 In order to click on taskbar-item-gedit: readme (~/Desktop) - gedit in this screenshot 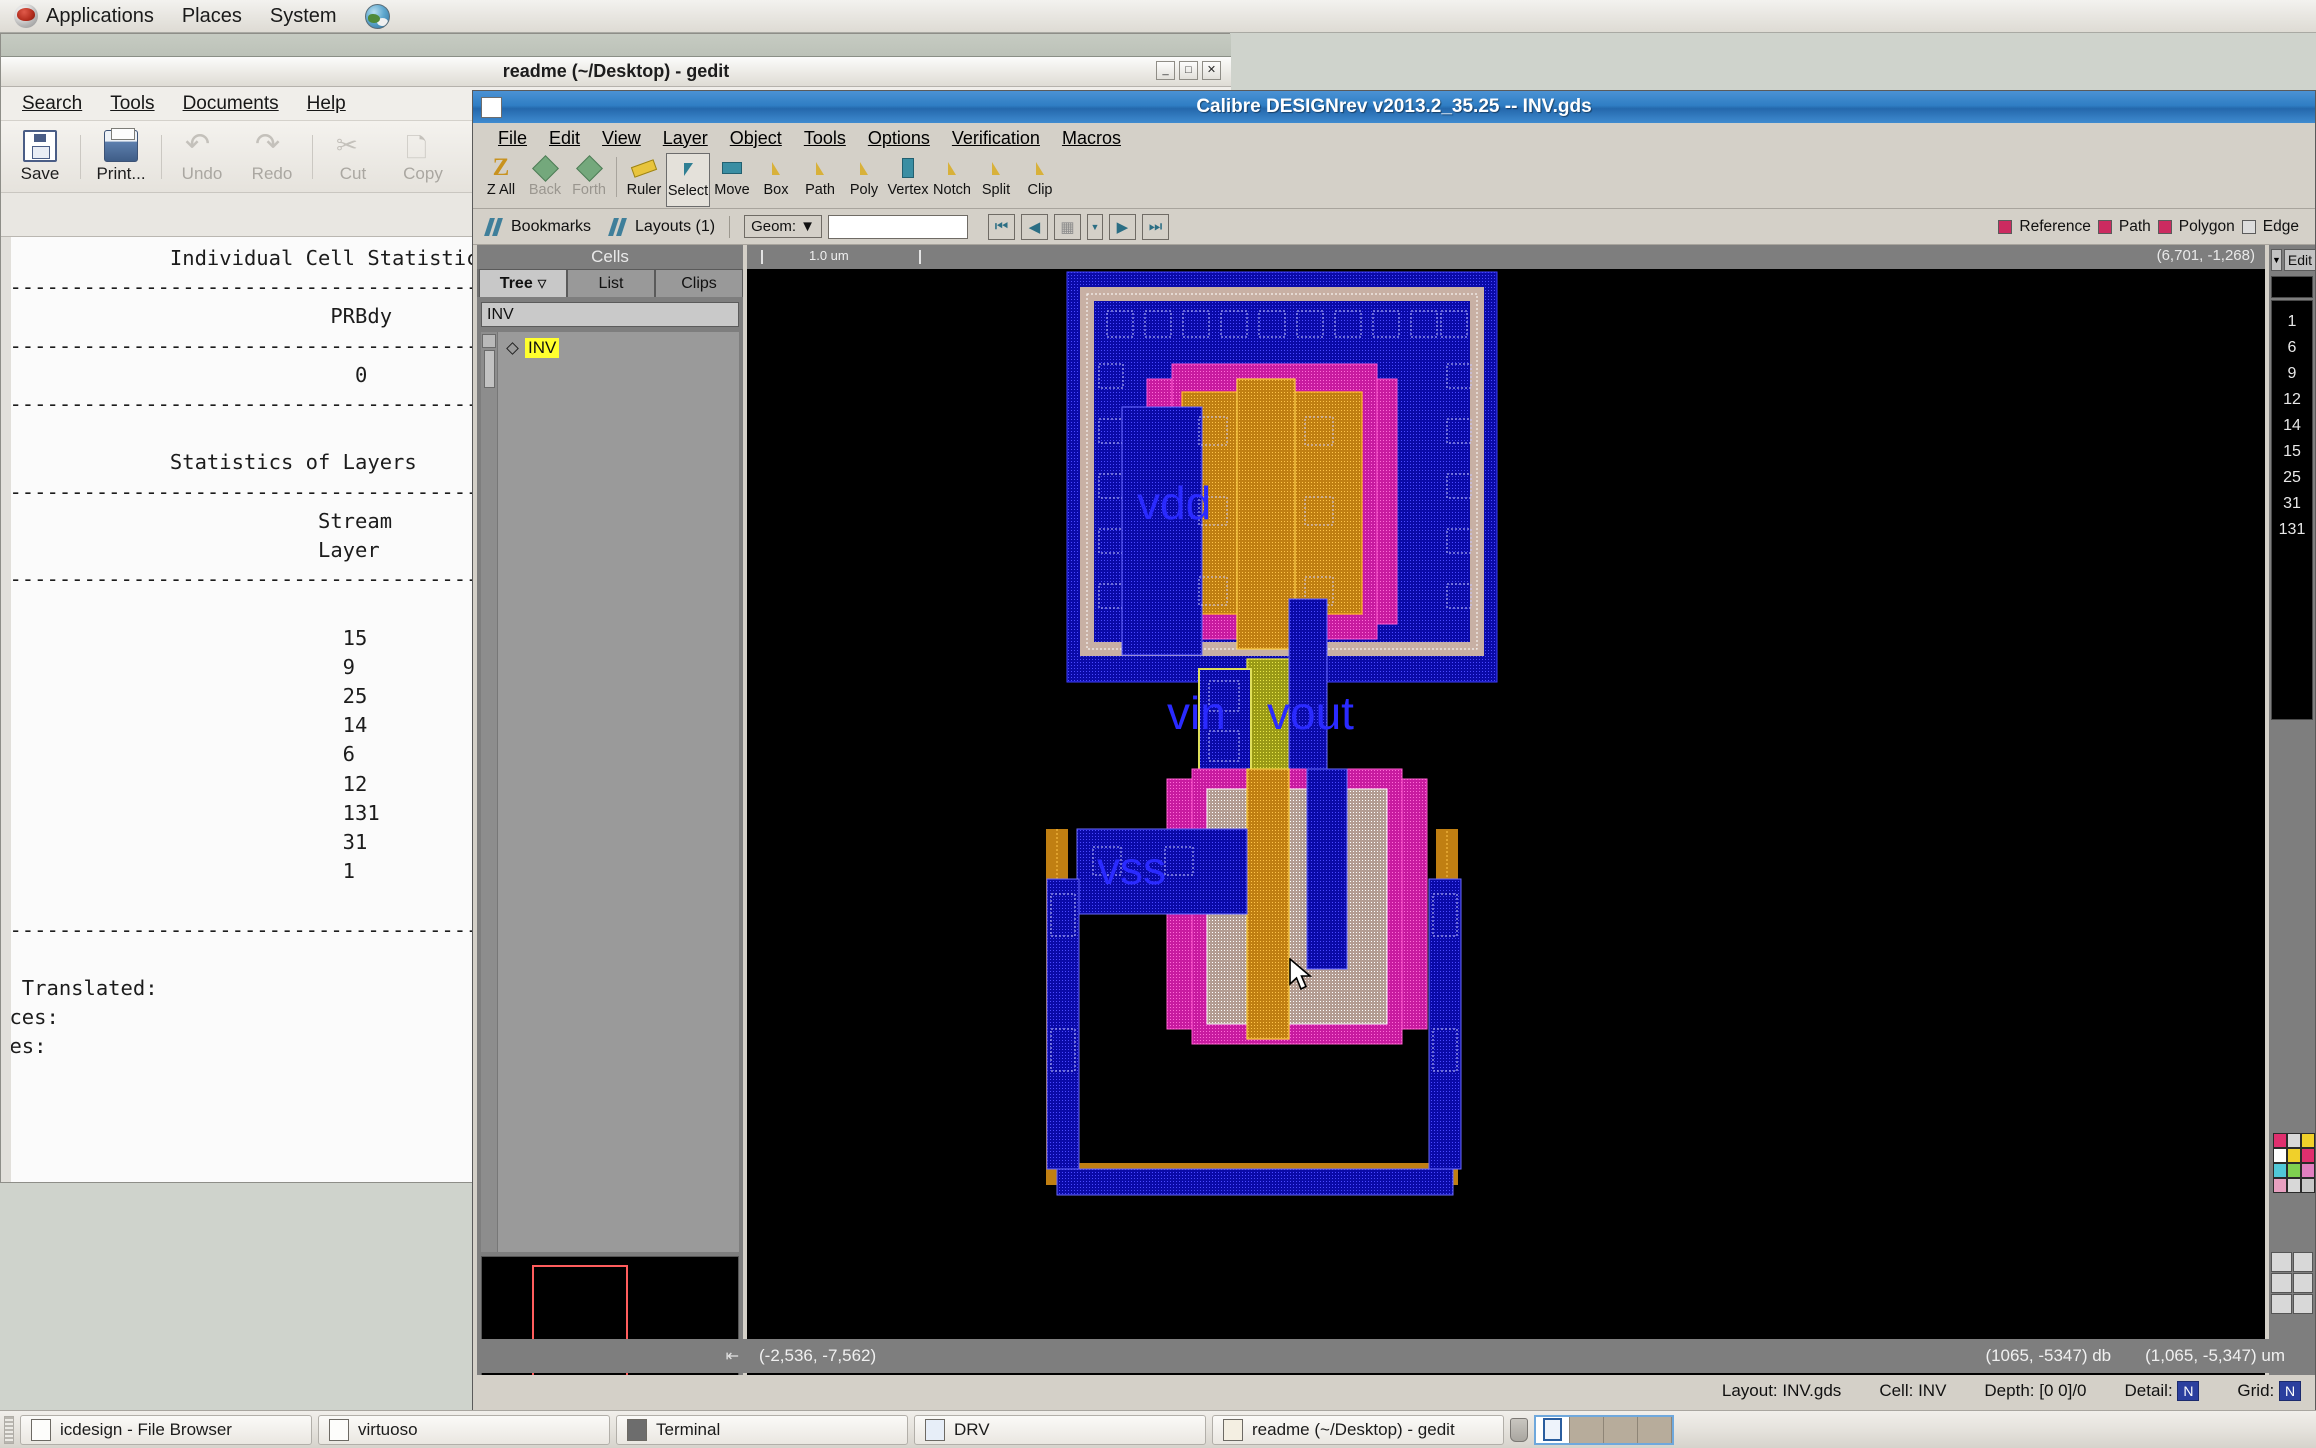, I will do `click(1358, 1429)`.